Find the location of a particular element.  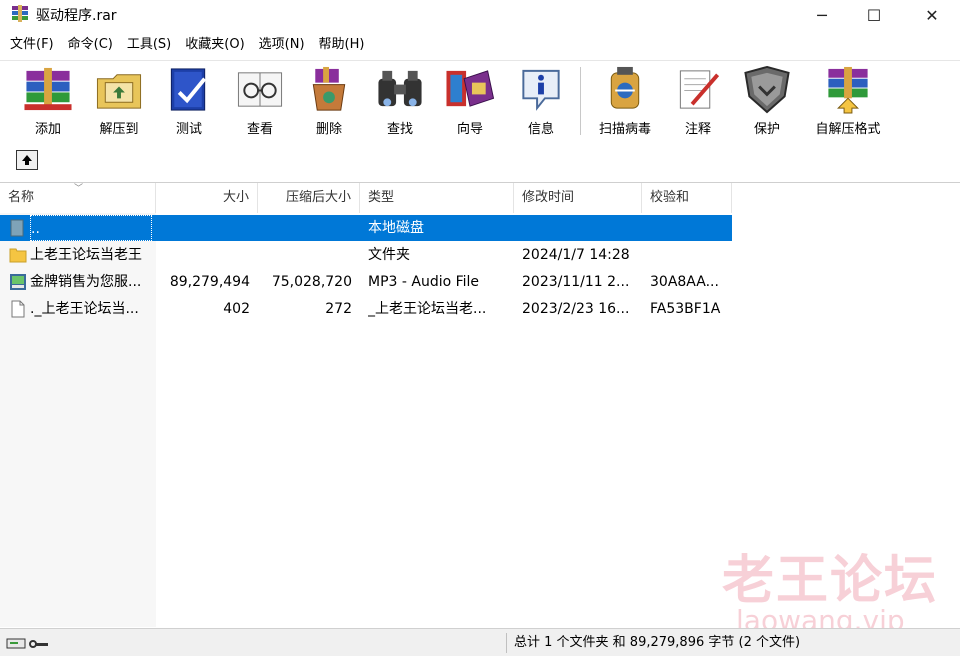

row-crc: FA53BF1A is located at coordinates (685, 309).